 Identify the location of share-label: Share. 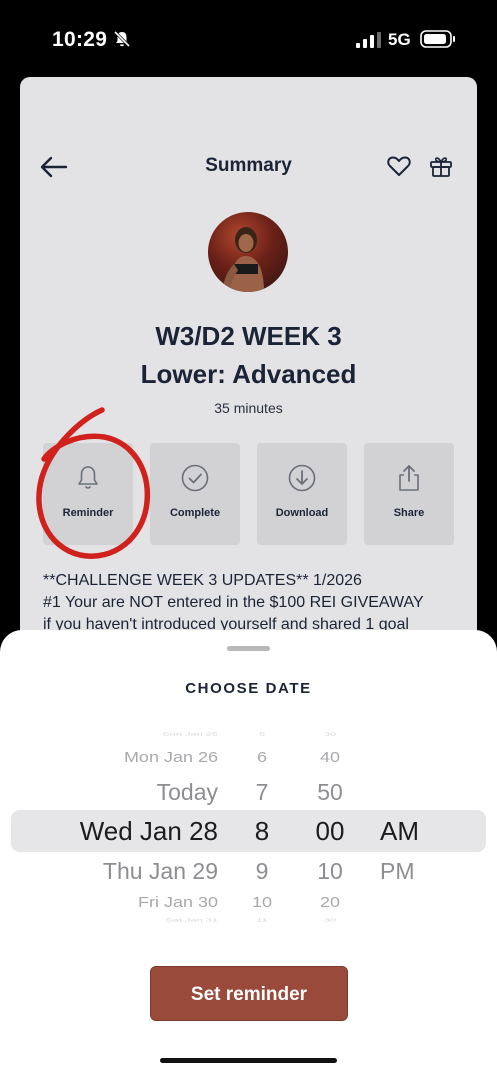
(409, 513).